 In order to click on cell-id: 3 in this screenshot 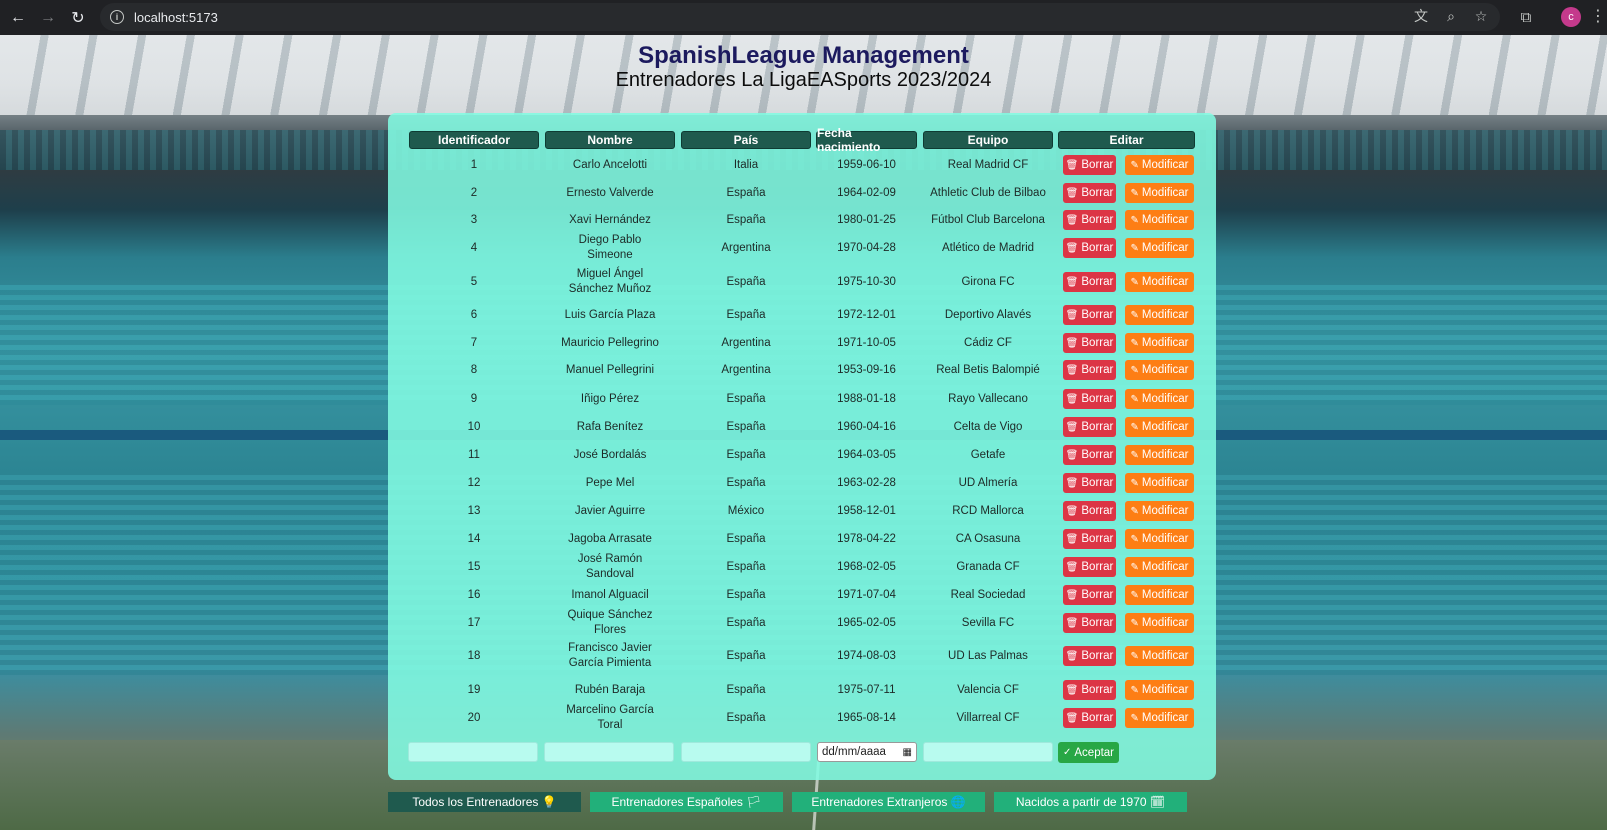, I will do `click(474, 219)`.